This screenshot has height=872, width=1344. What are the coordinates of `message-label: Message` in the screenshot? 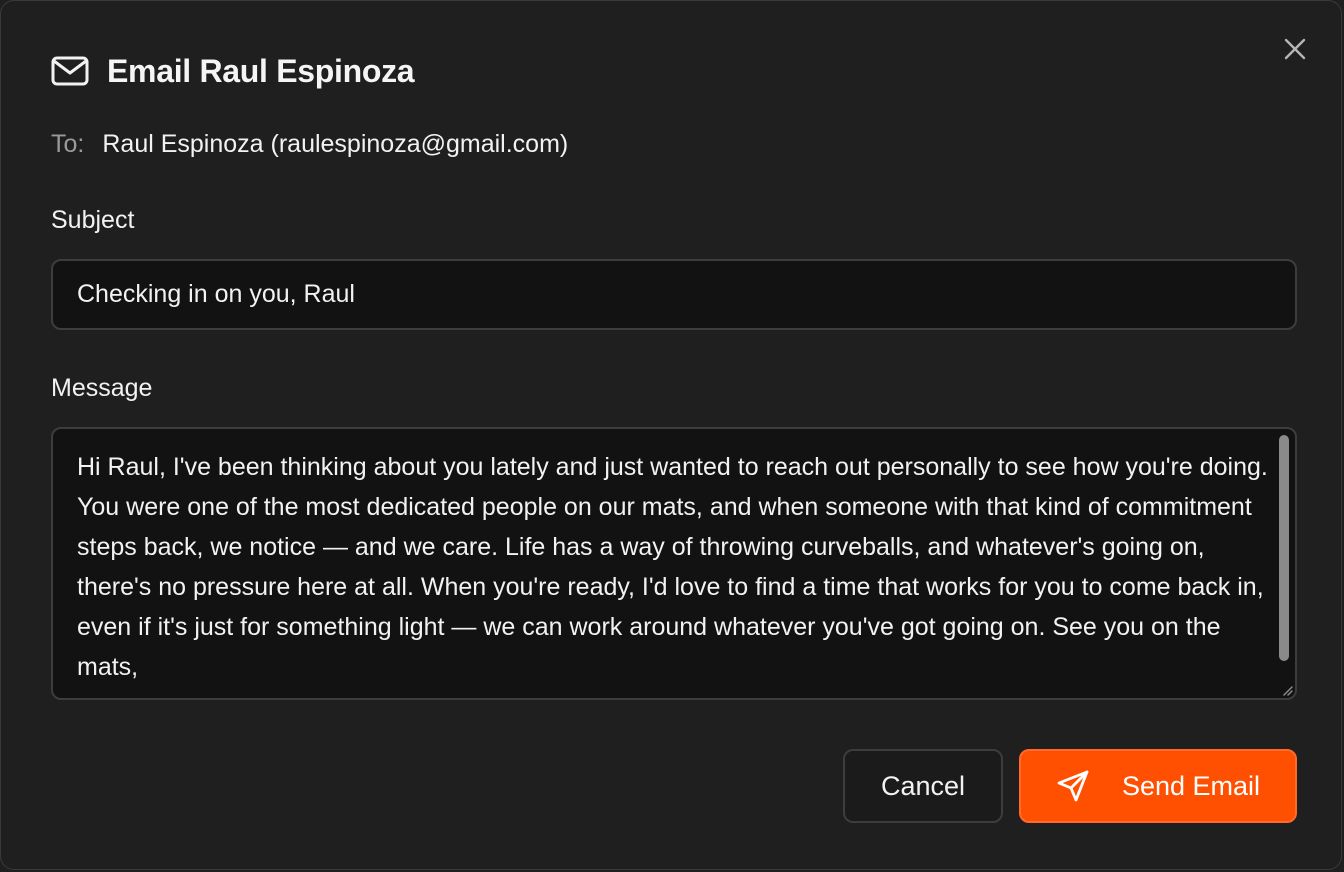 It's located at (102, 388).